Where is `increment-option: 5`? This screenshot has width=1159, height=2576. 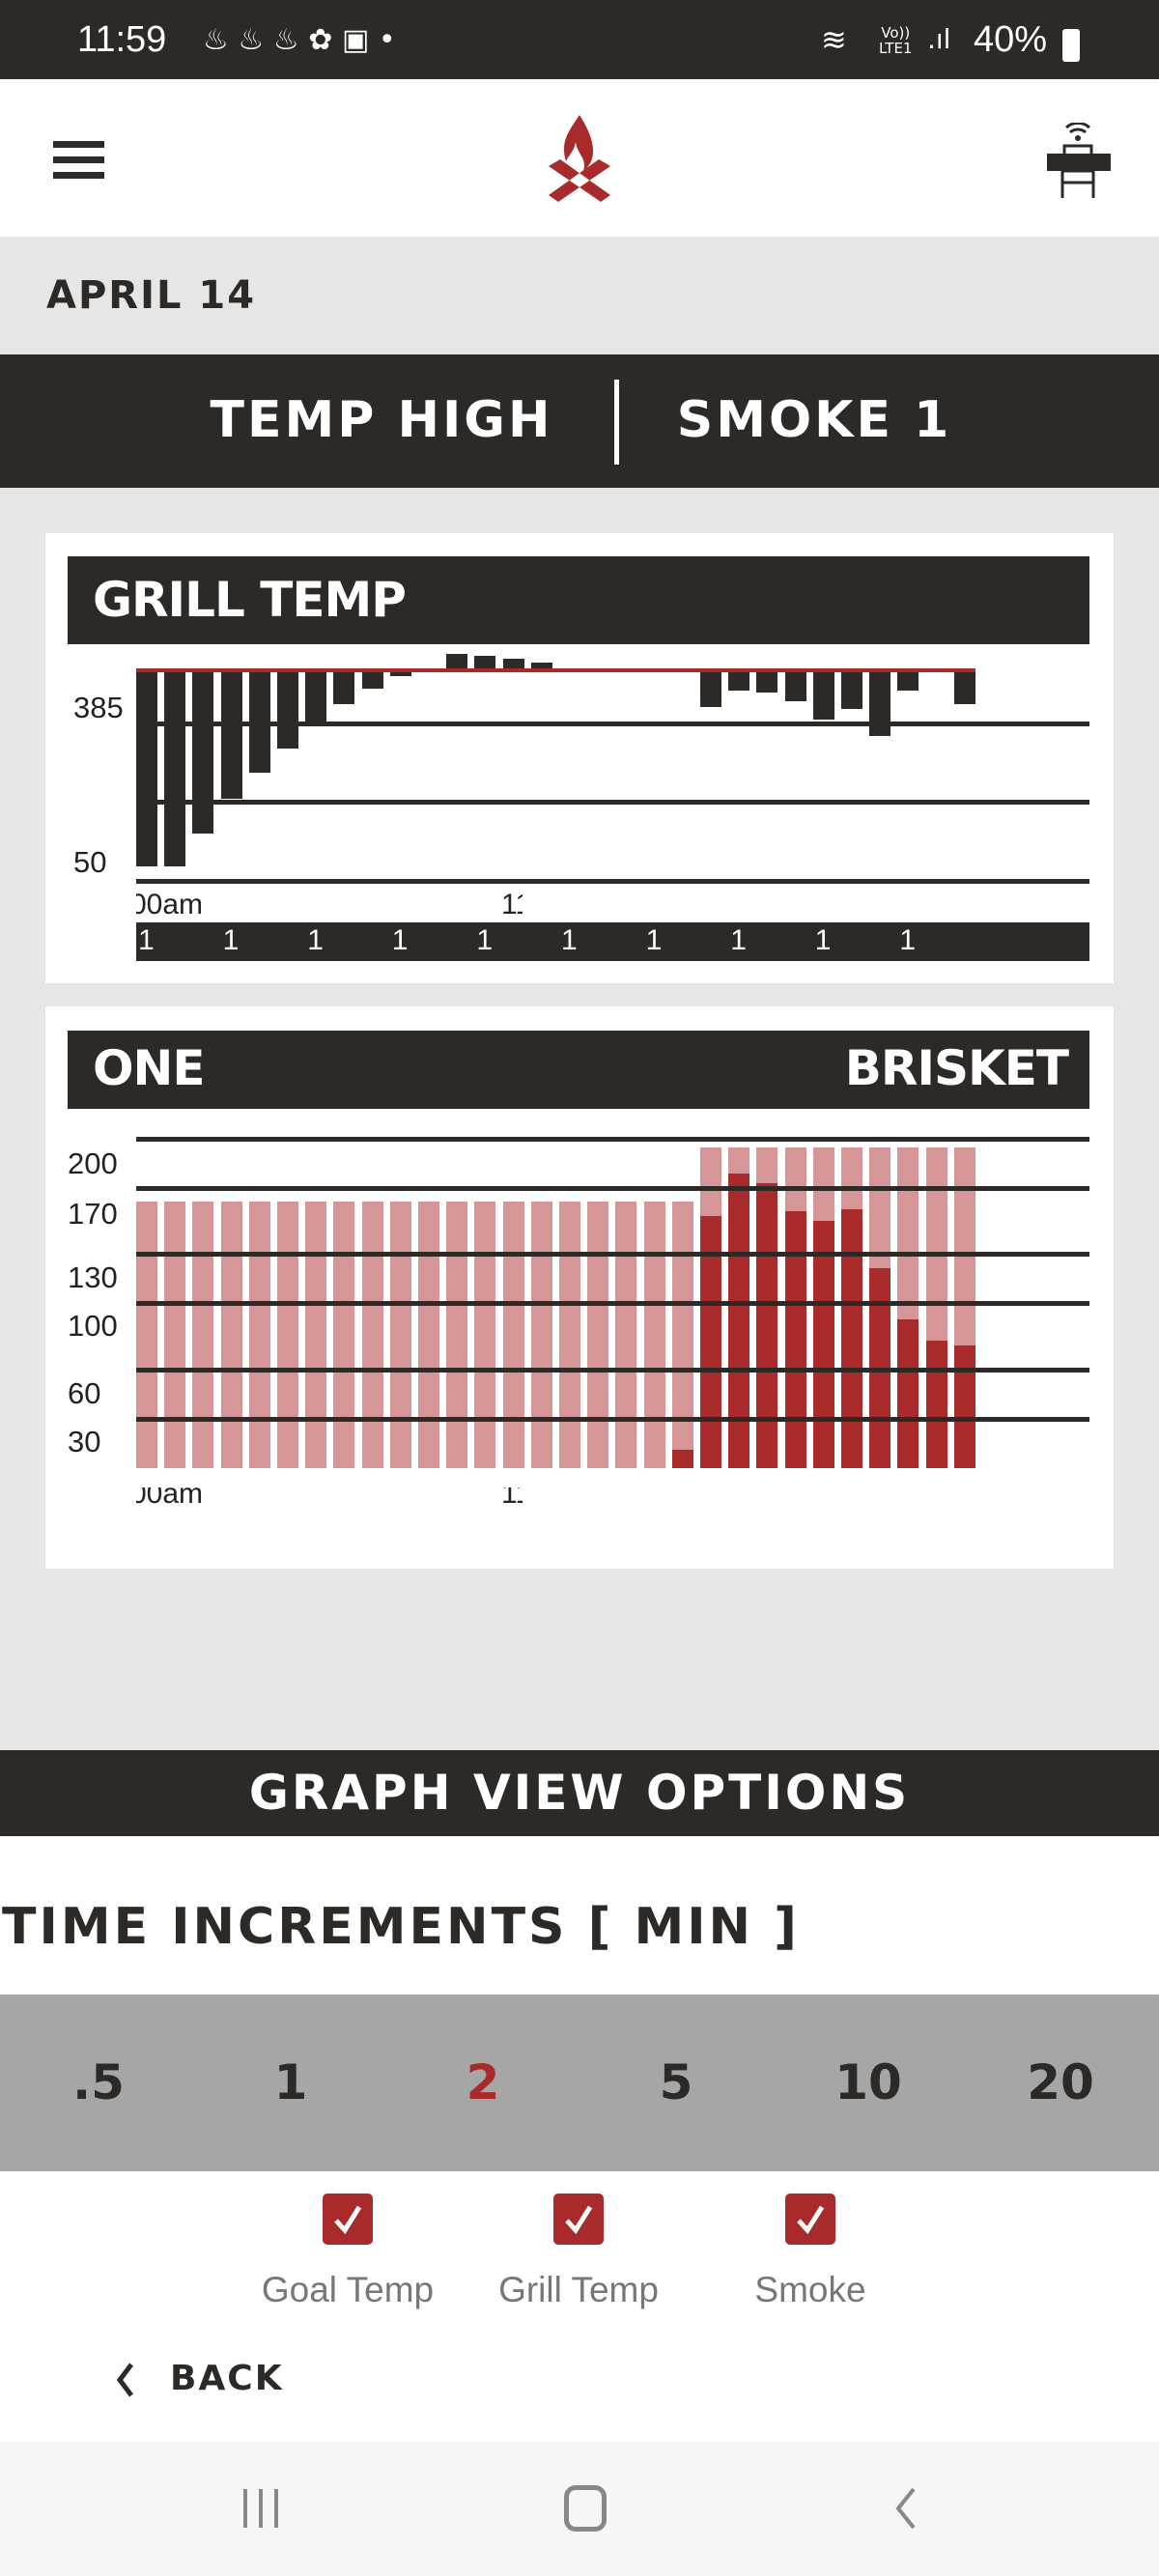
increment-option: 5 is located at coordinates (676, 2083).